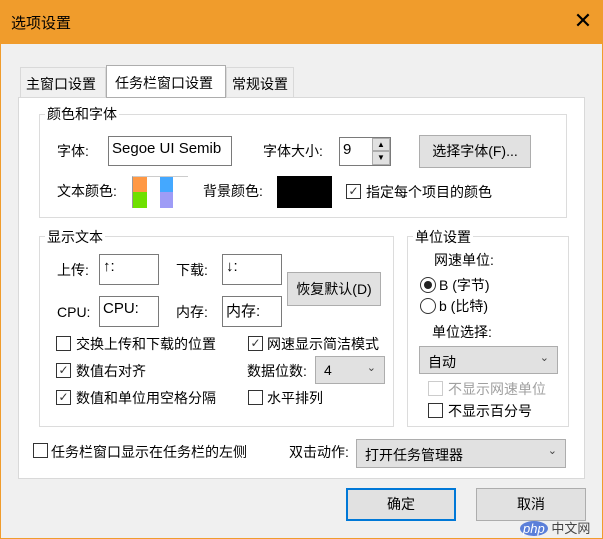 This screenshot has width=603, height=539. Describe the element at coordinates (87, 191) in the screenshot. I see `text-color-label: 文本颜色:` at that location.